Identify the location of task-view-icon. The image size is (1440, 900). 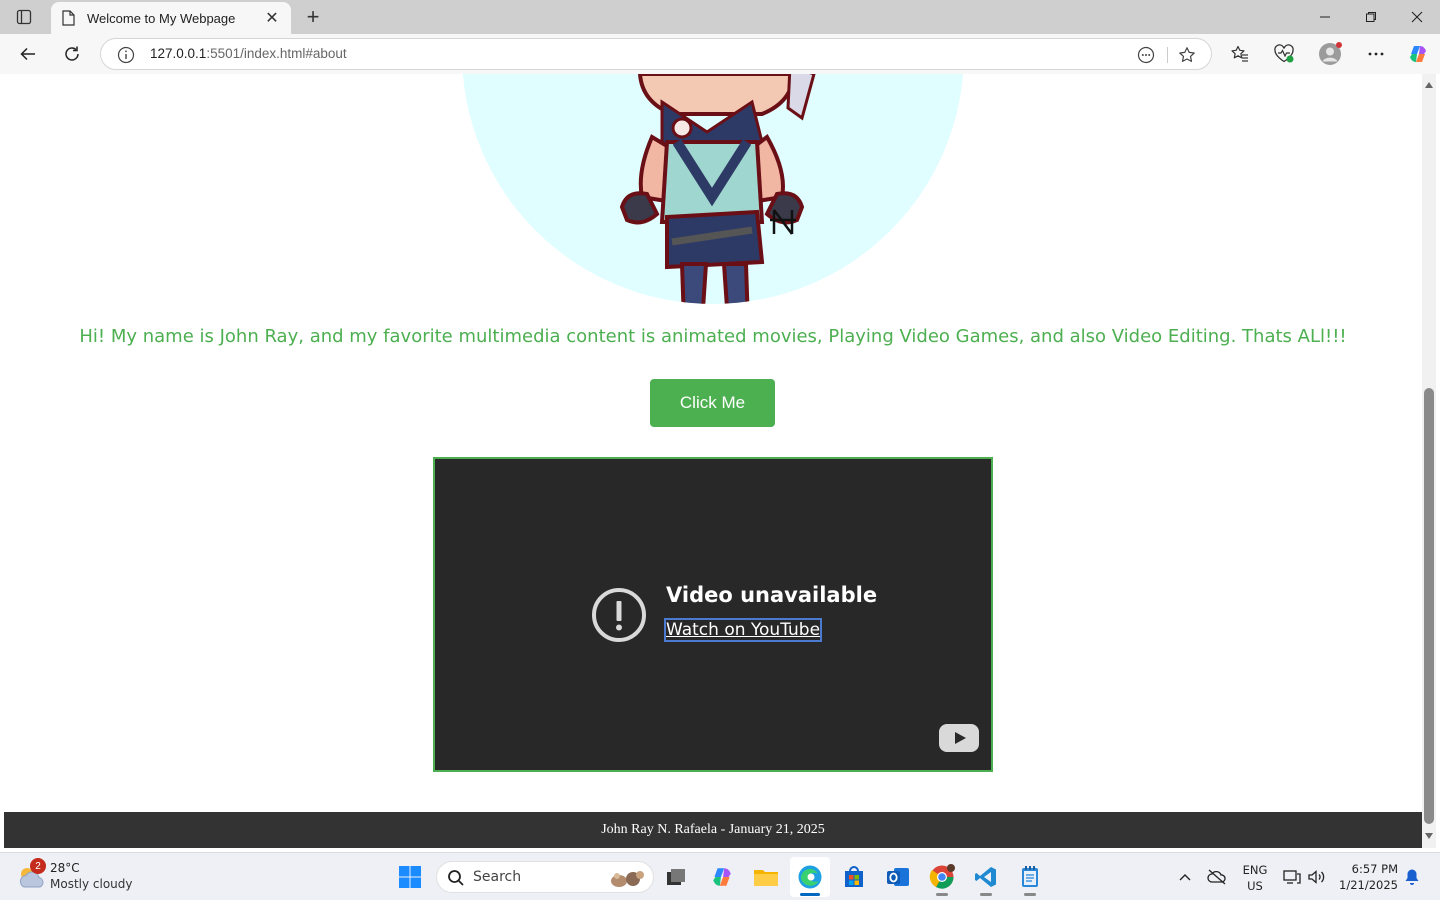
(676, 877).